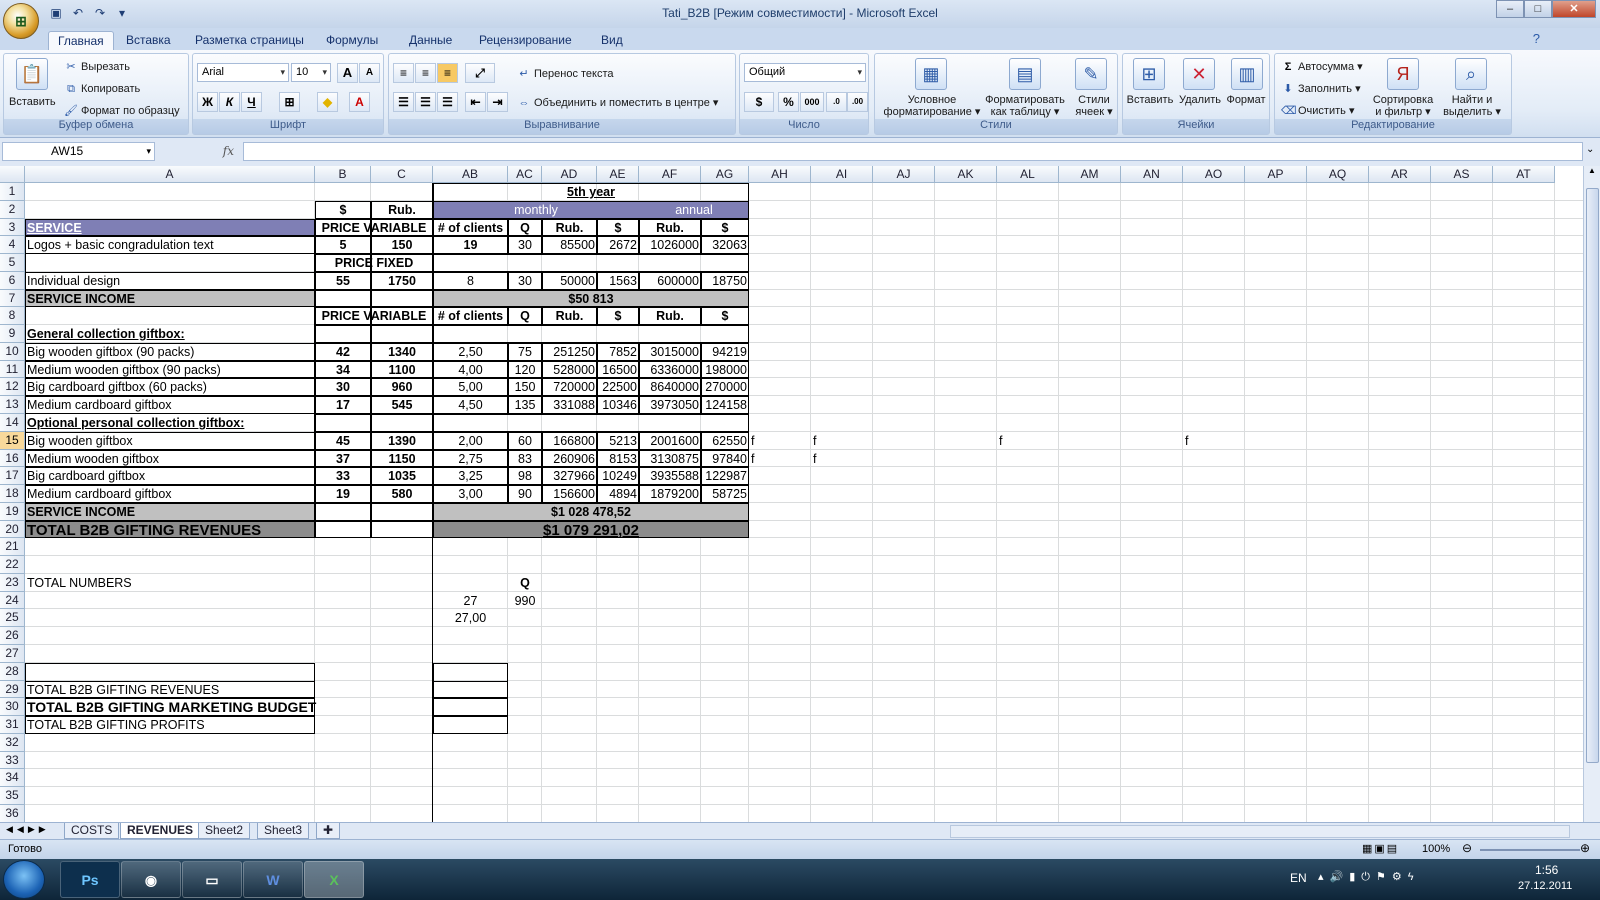 Image resolution: width=1600 pixels, height=900 pixels. What do you see at coordinates (12, 263) in the screenshot?
I see `row-header-5: 5` at bounding box center [12, 263].